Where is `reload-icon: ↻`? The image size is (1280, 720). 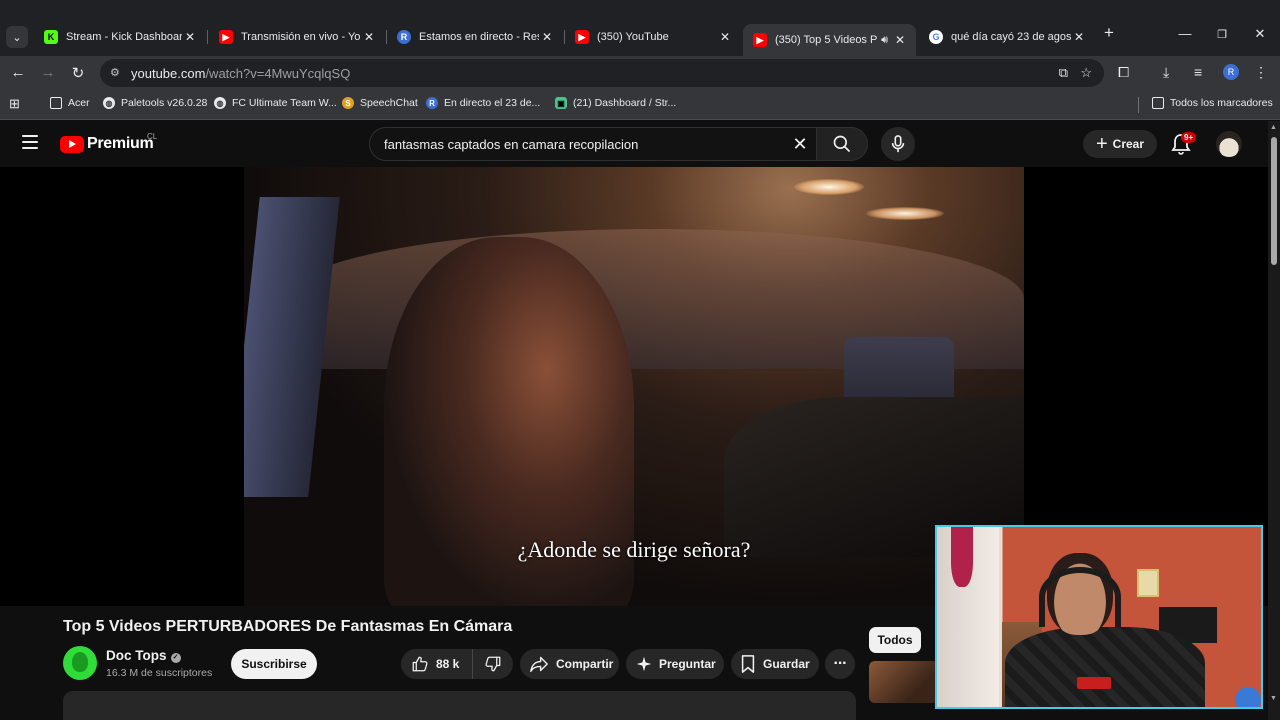
reload-icon: ↻ is located at coordinates (78, 73).